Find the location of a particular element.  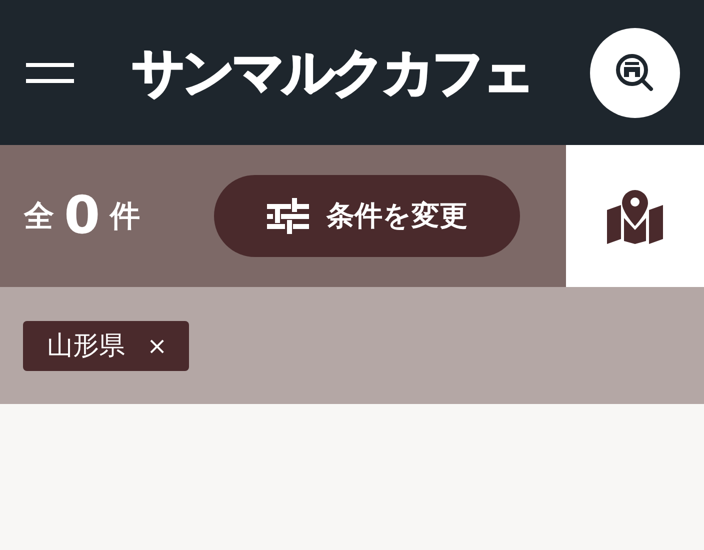

sliders-icon is located at coordinates (287, 216).